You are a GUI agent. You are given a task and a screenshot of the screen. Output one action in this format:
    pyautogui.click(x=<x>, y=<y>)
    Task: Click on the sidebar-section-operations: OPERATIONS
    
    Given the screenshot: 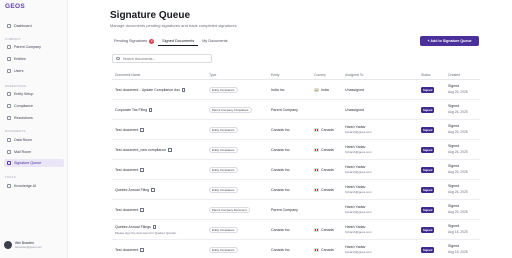 What is the action you would take?
    pyautogui.click(x=16, y=86)
    